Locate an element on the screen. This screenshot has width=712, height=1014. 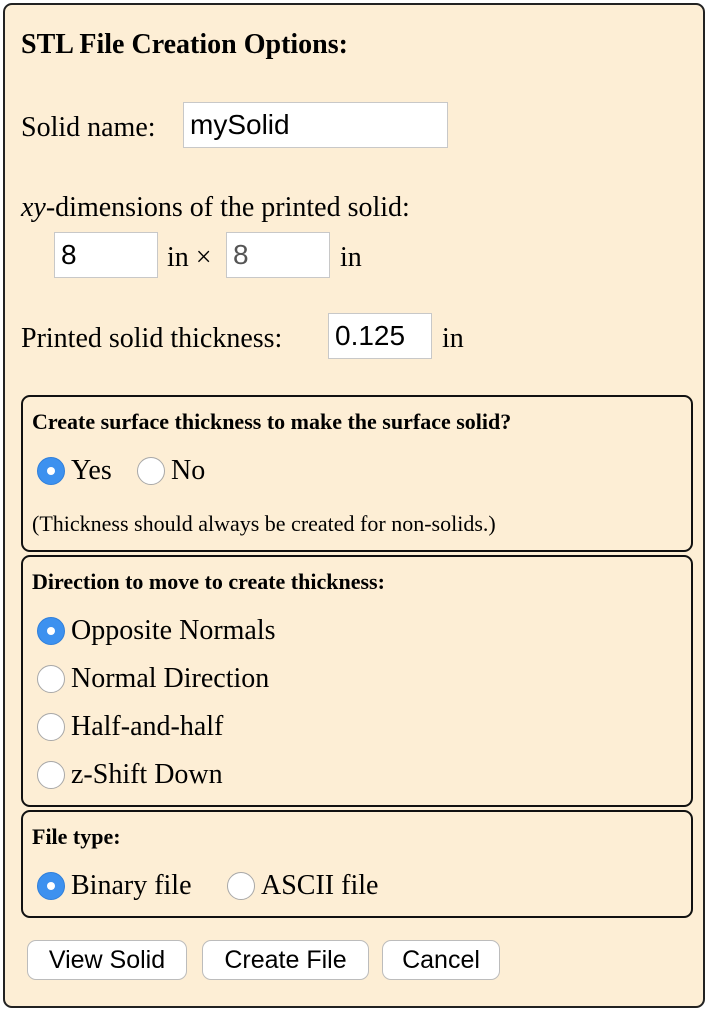
direction-title: Direction to move to create thickness: is located at coordinates (208, 581).